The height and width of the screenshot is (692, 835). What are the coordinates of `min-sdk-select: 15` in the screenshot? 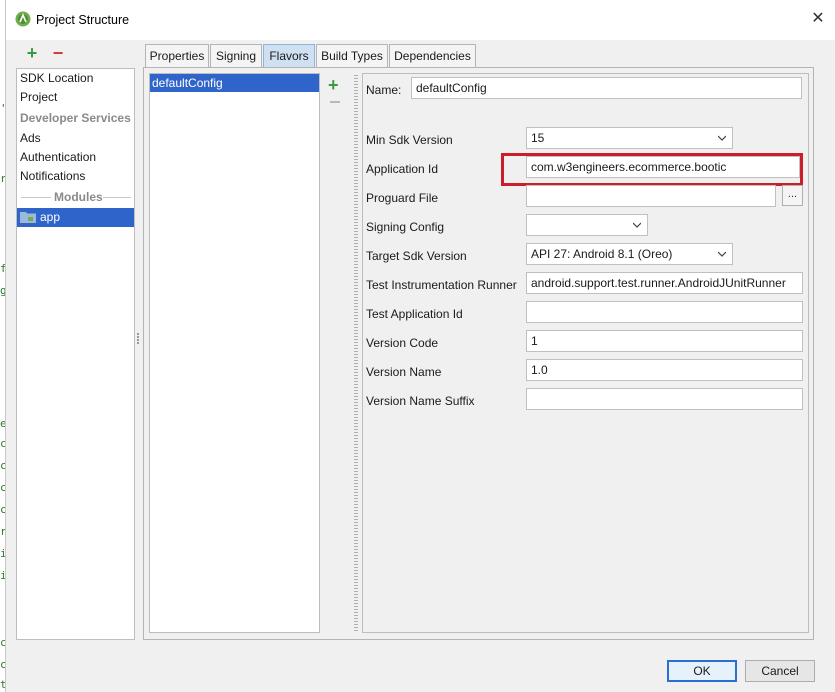 It's located at (629, 138).